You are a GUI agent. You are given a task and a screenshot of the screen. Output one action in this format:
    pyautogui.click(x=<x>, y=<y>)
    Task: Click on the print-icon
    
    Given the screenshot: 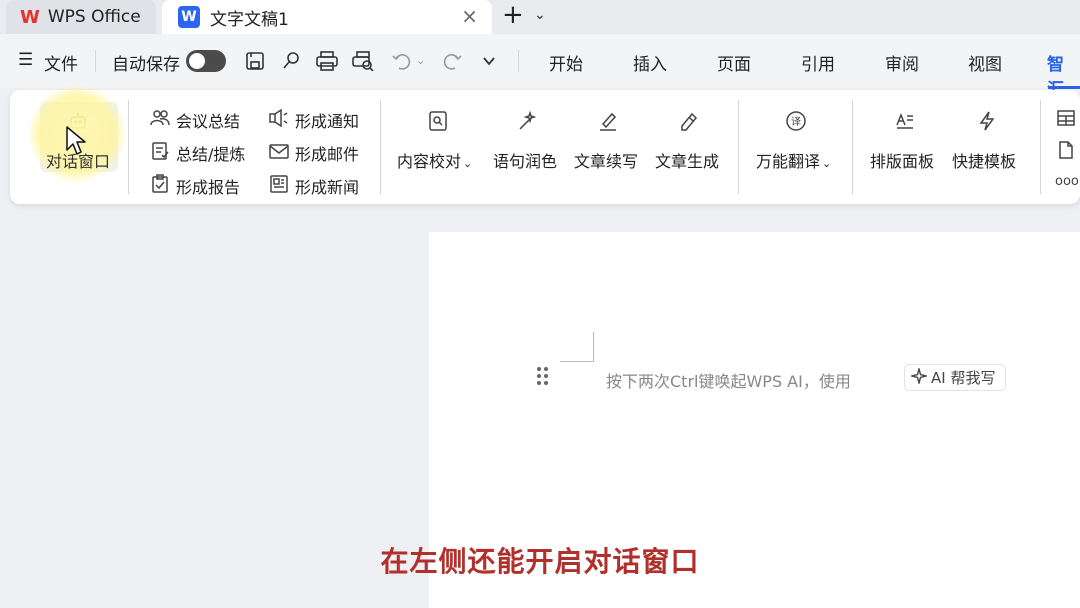 What is the action you would take?
    pyautogui.click(x=327, y=61)
    